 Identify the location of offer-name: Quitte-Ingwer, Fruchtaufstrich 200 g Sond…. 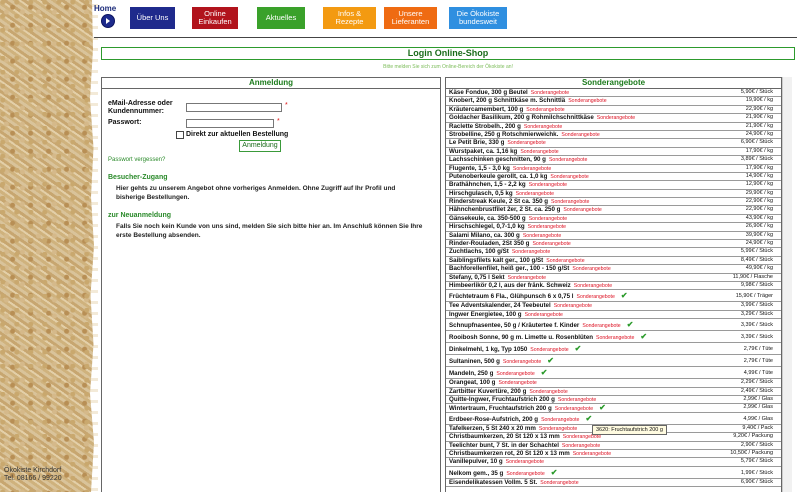
(522, 400).